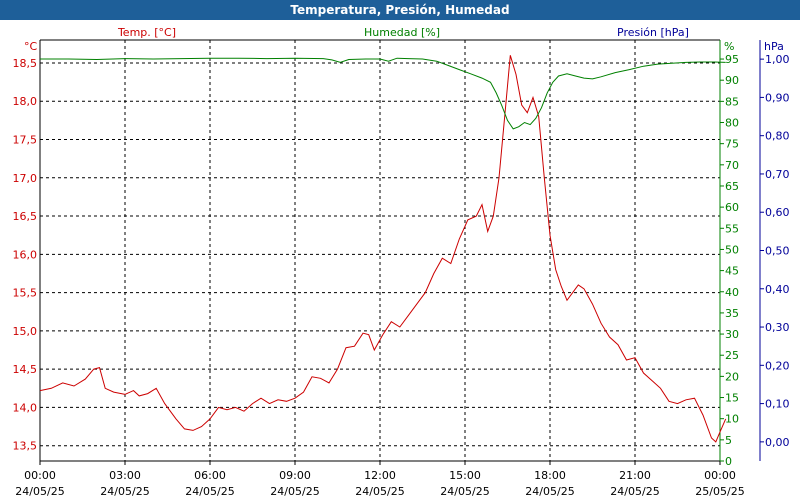 Image resolution: width=800 pixels, height=500 pixels. I want to click on temp-unit-label: °C, so click(31, 46).